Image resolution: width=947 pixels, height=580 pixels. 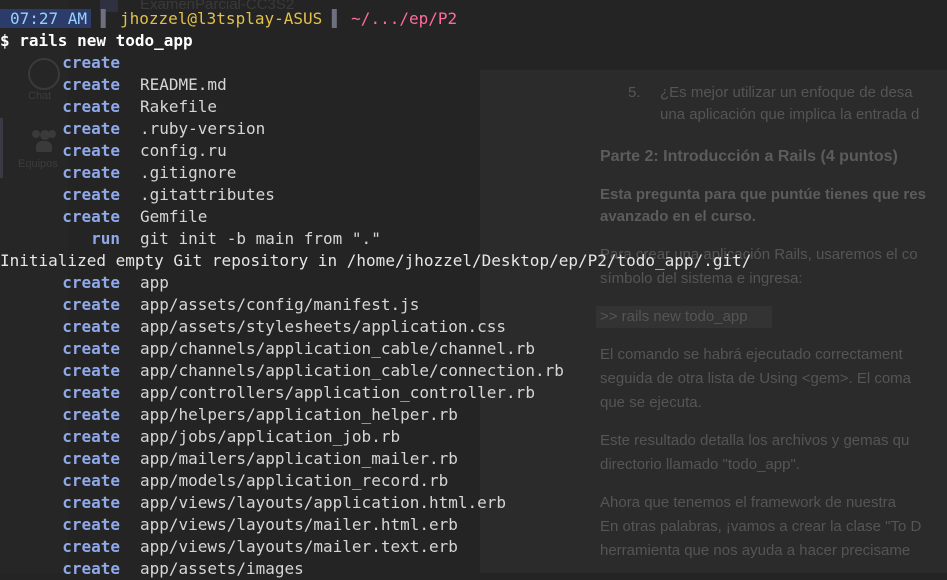 What do you see at coordinates (270, 436) in the screenshot?
I see `action-target: app/jobs/application_job.rb` at bounding box center [270, 436].